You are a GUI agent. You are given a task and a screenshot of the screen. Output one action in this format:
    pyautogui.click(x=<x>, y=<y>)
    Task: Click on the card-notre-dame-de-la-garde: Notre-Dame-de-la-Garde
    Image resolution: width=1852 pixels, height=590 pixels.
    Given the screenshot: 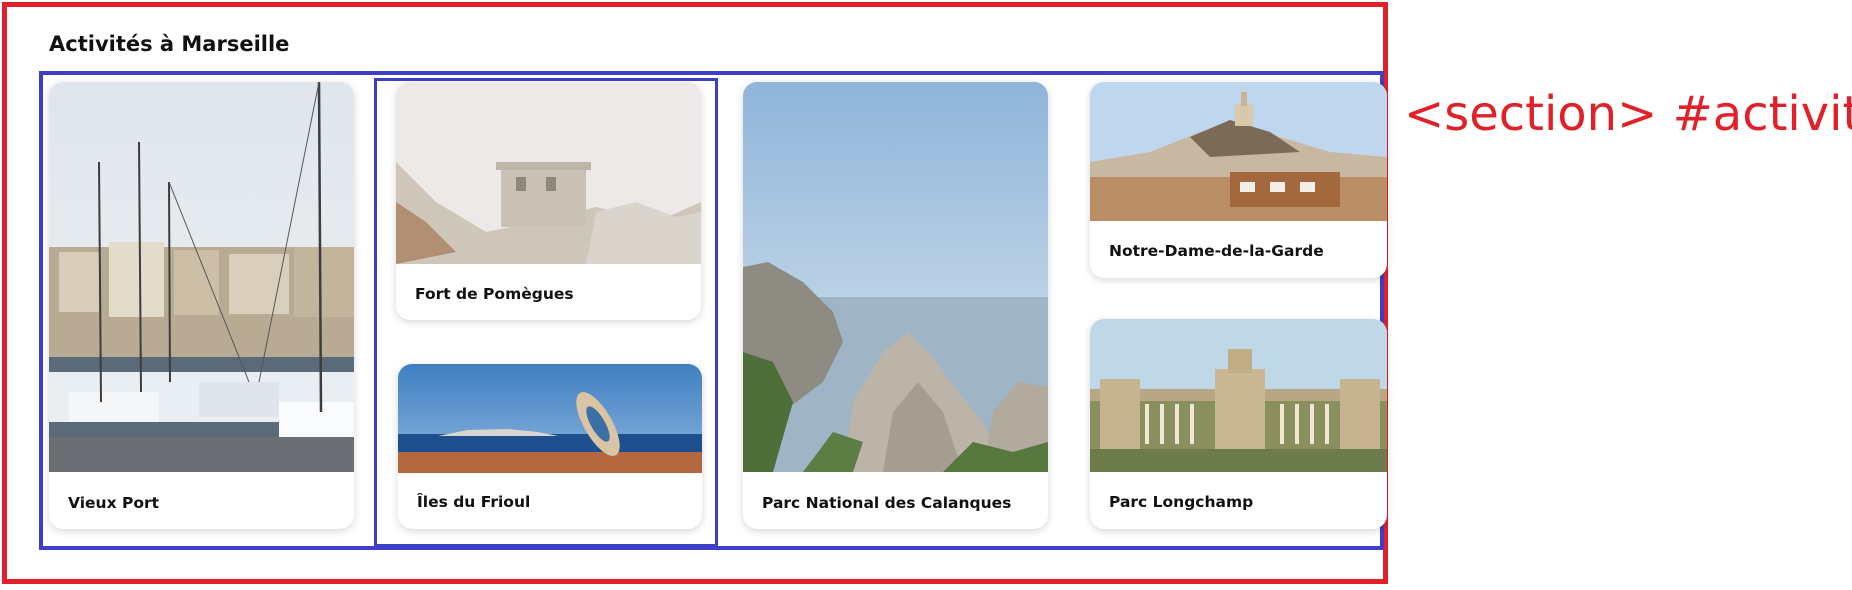 What is the action you would take?
    pyautogui.click(x=1238, y=180)
    